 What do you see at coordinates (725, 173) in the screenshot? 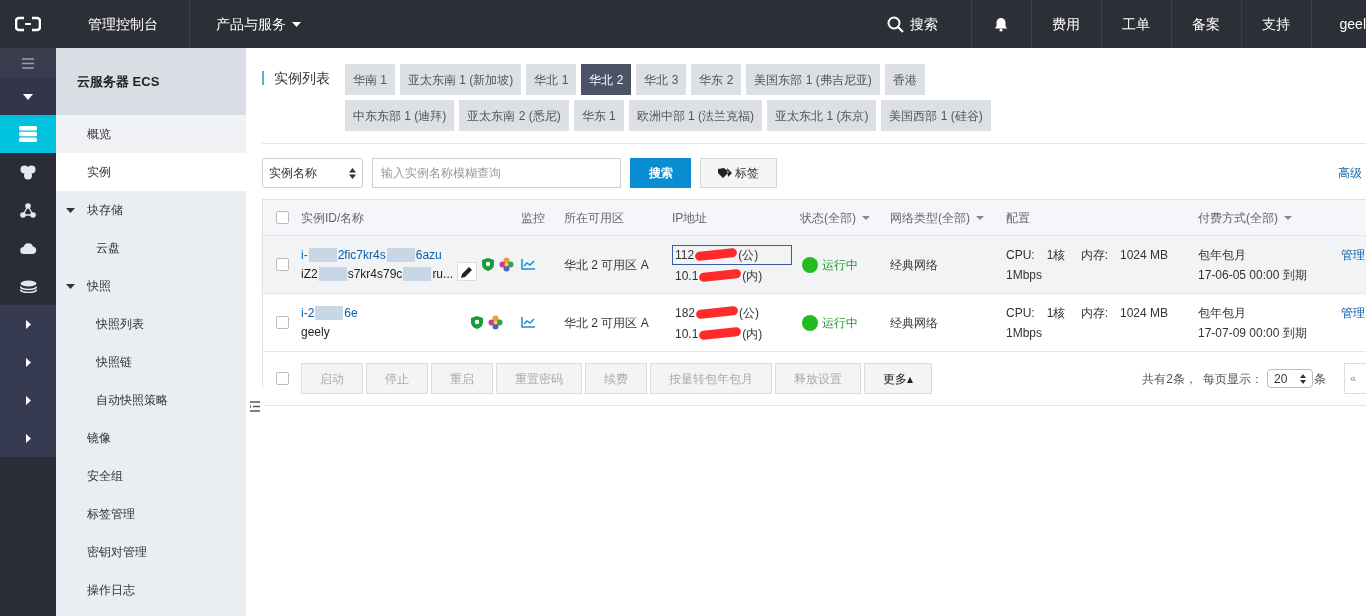
I see `tag-icon` at bounding box center [725, 173].